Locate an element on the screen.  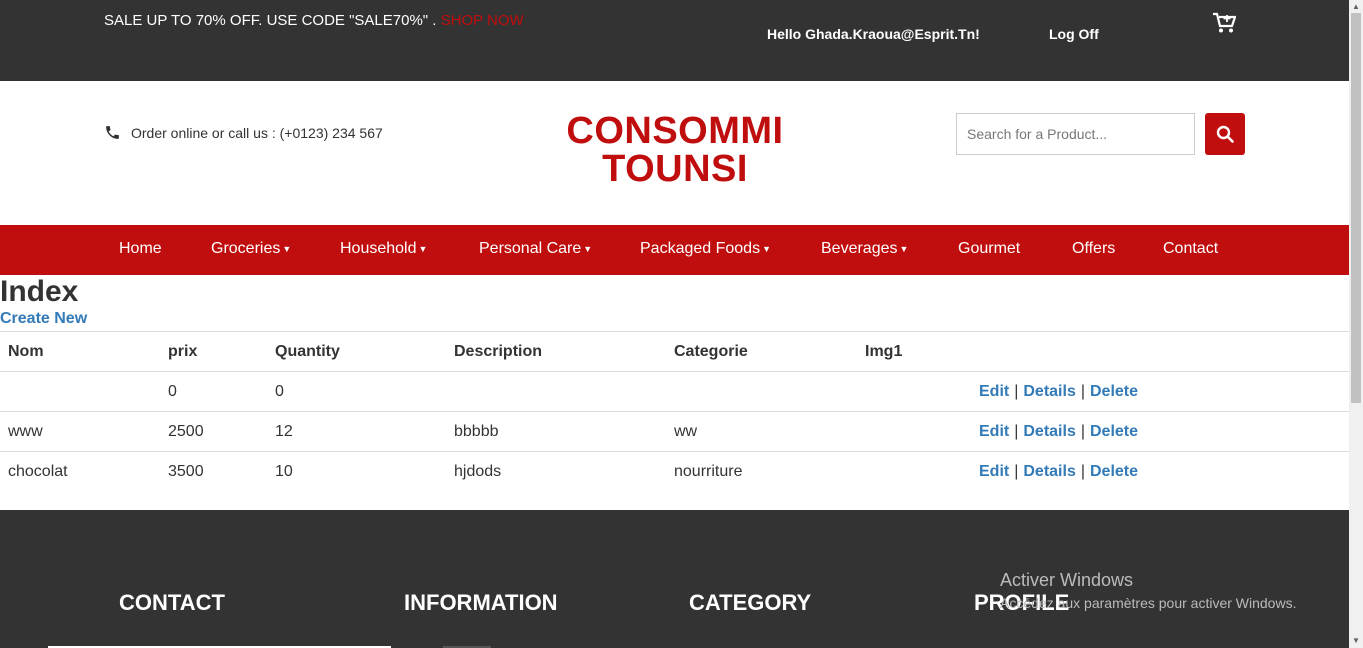
search-button is located at coordinates (1225, 134).